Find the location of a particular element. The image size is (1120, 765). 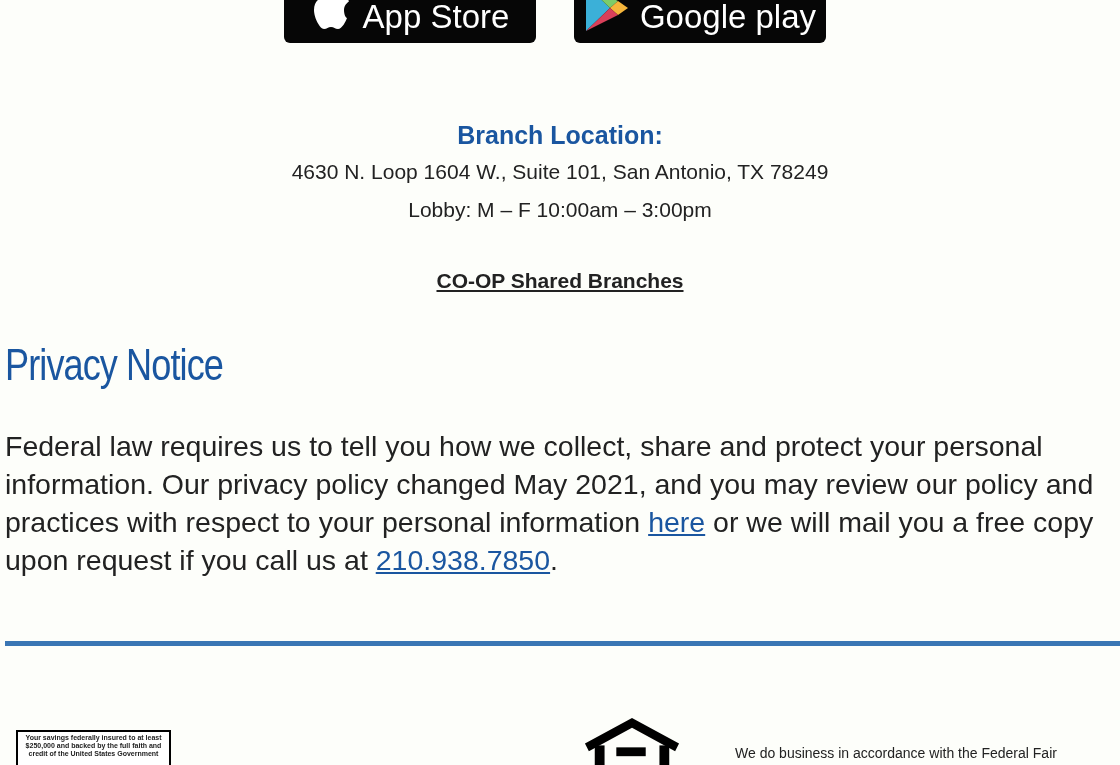

privacy-policy-link: here is located at coordinates (677, 522).